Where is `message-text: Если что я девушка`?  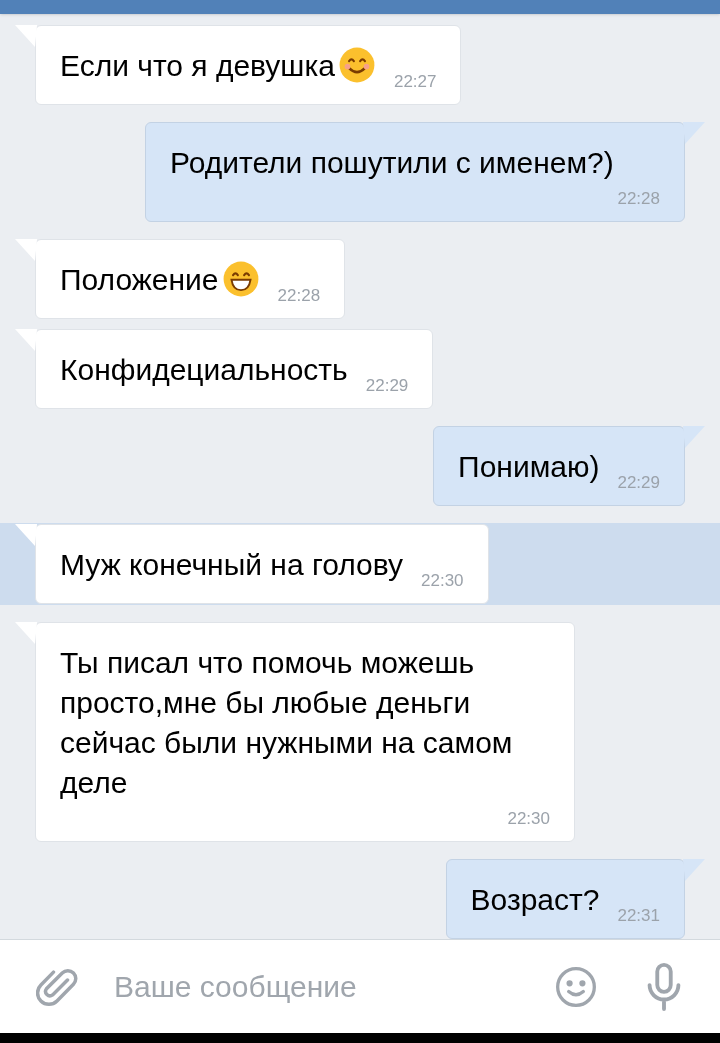 message-text: Если что я девушка is located at coordinates (218, 66).